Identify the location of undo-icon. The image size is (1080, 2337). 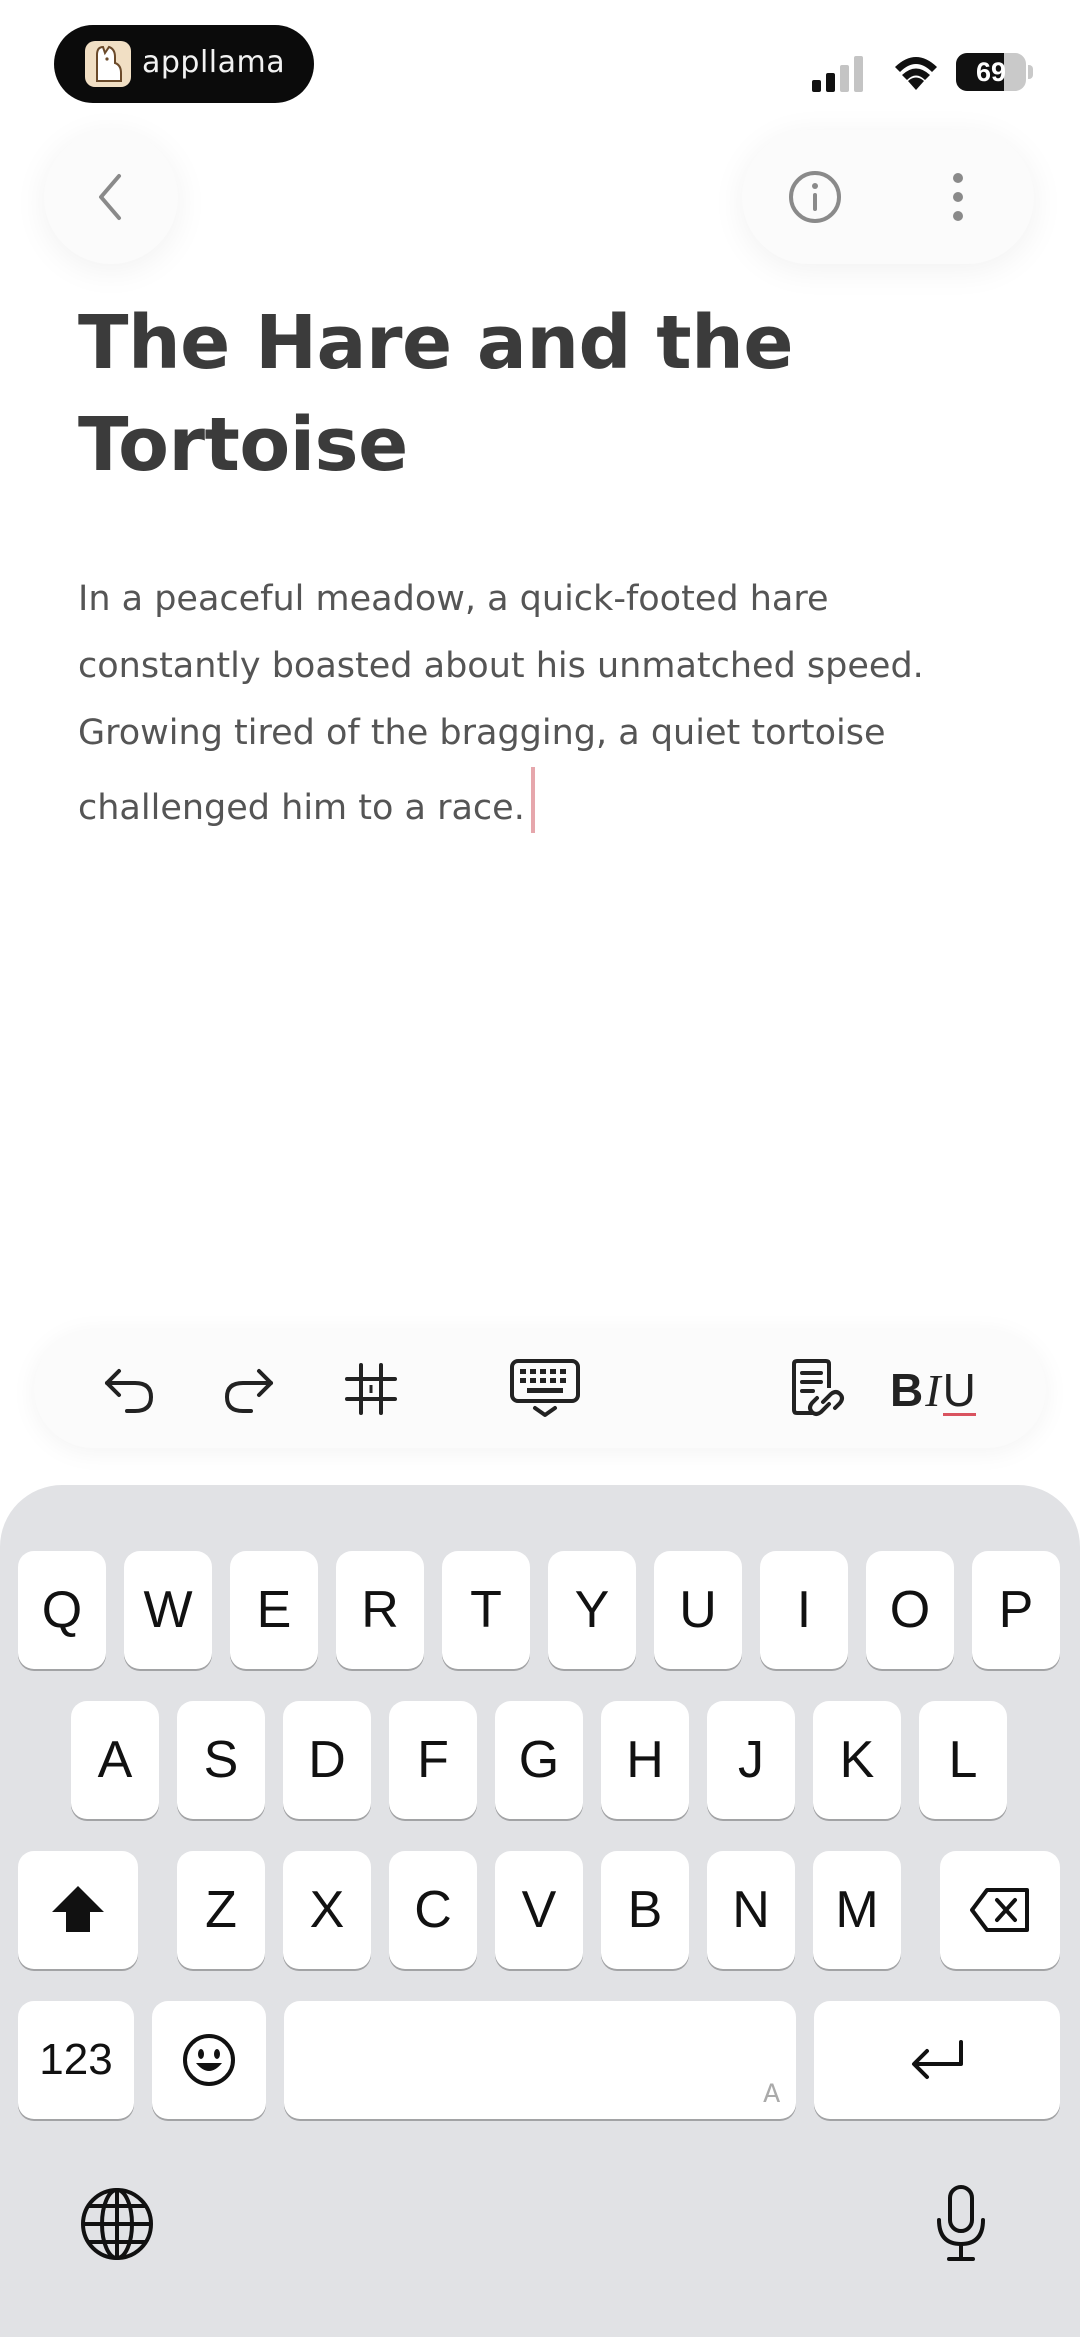
(129, 1391).